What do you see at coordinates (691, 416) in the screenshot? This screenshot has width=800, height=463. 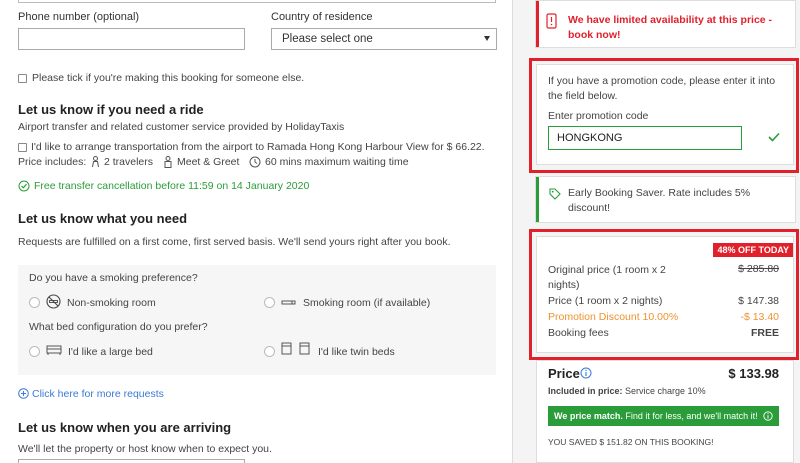 I see `price-match-text: Find it for less, and we'll match it!` at bounding box center [691, 416].